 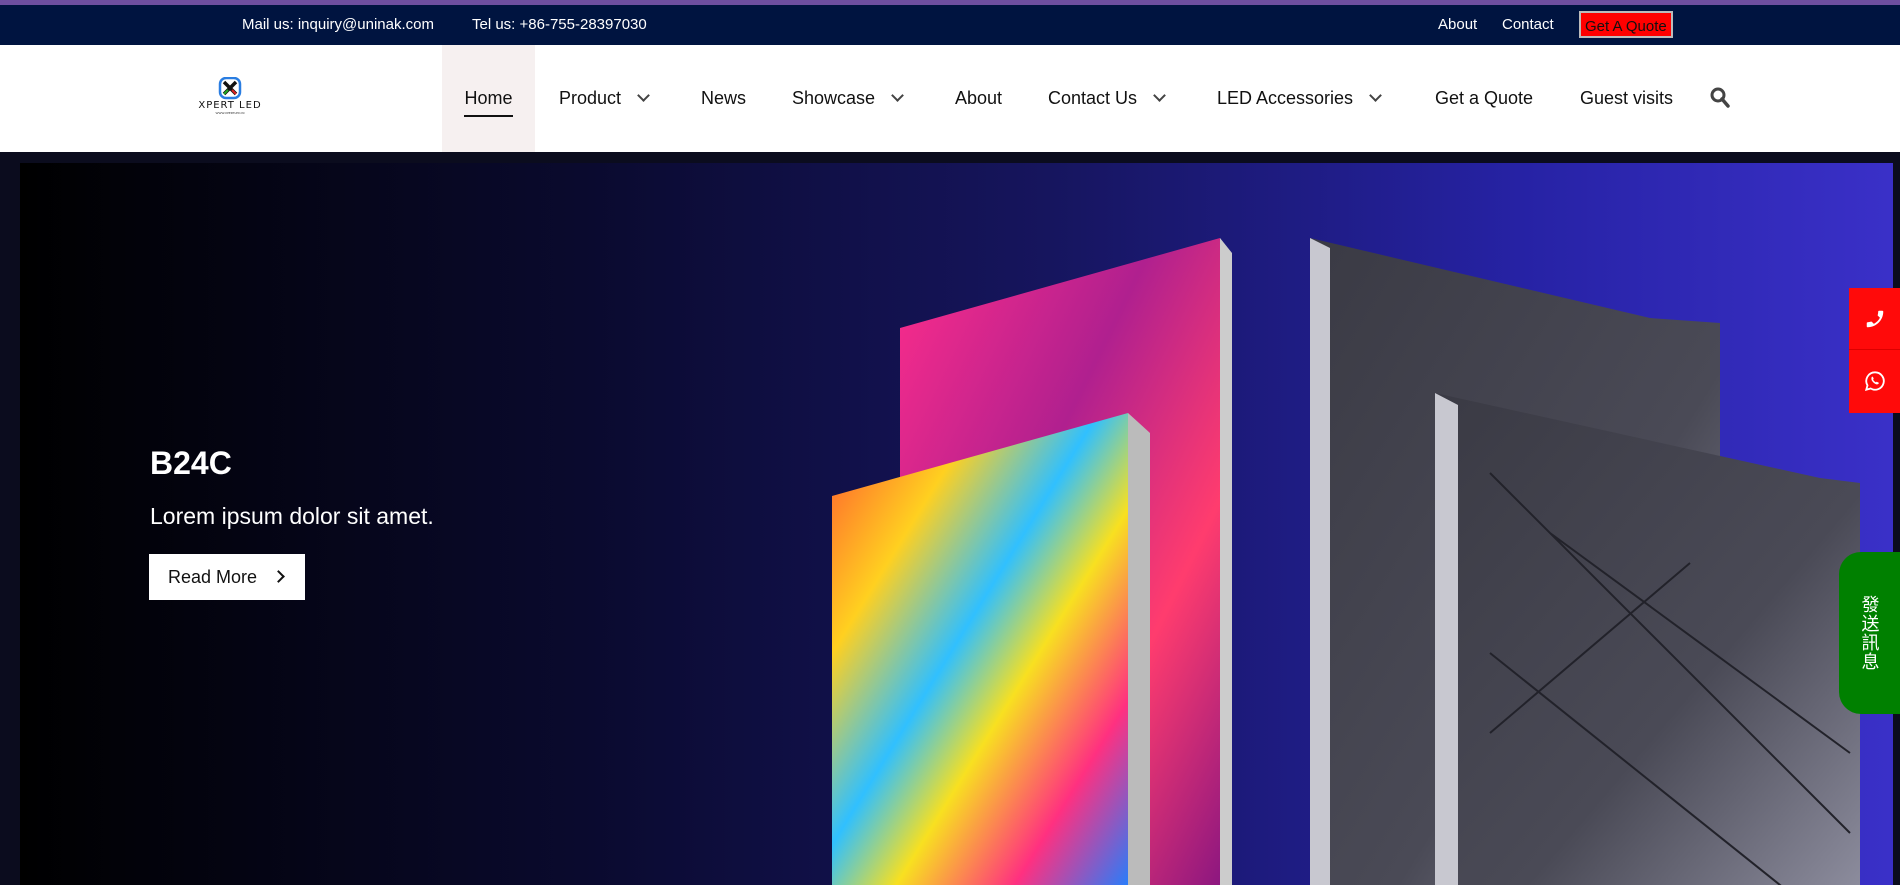 I want to click on svg-text: XPERT LED, so click(x=229, y=105).